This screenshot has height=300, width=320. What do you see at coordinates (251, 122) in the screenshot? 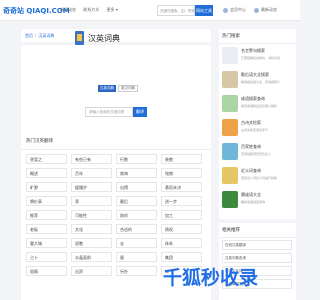
I see `app-name: 古诗文检索` at bounding box center [251, 122].